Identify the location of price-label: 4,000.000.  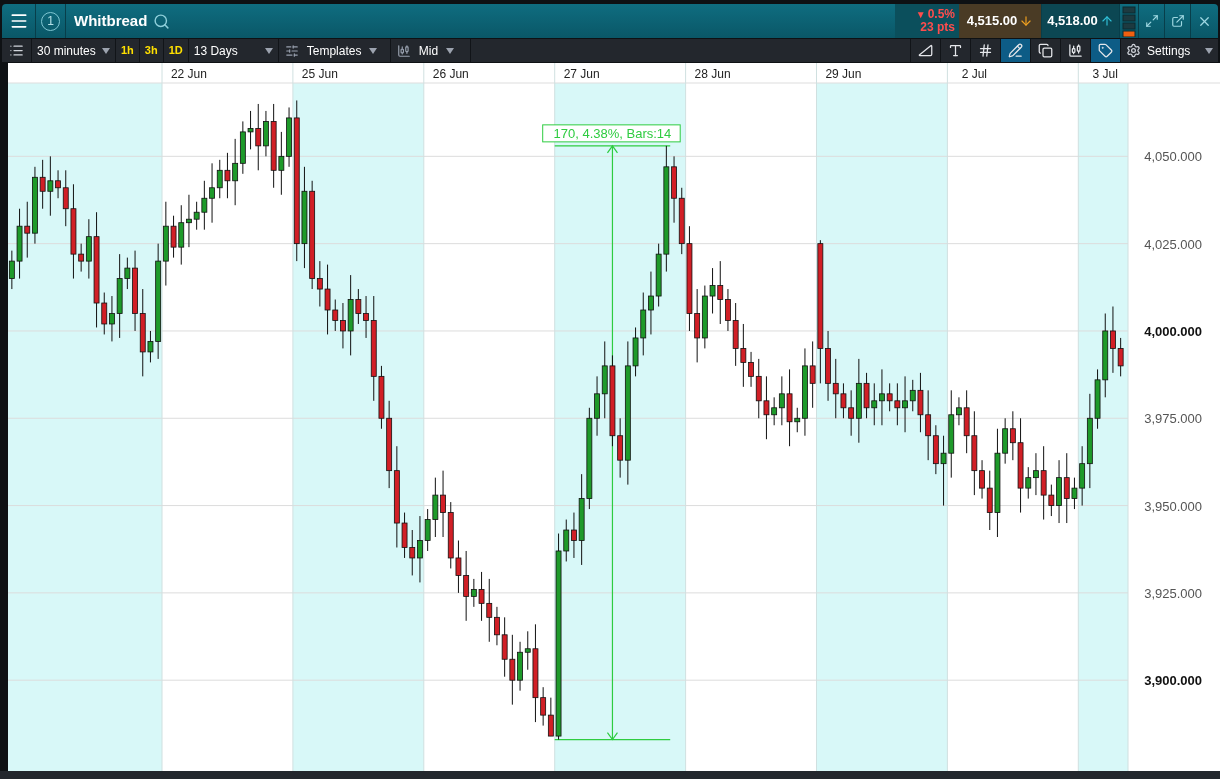
(1173, 331).